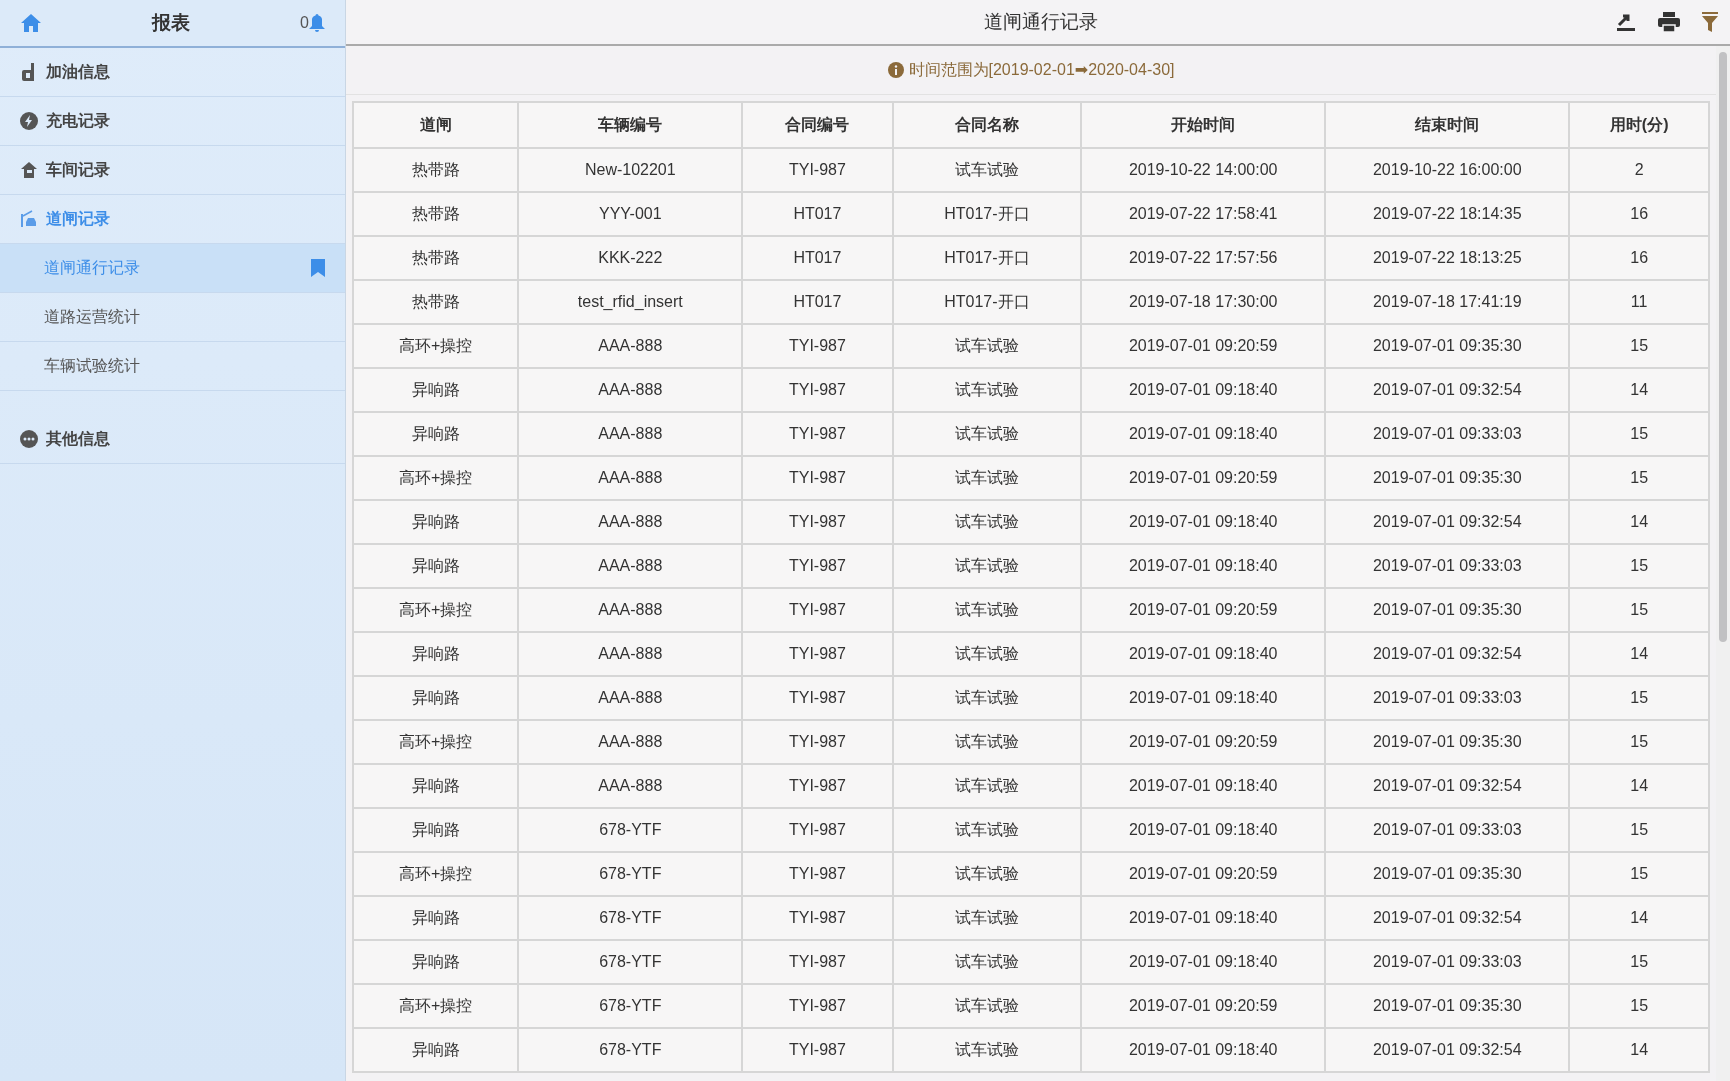 This screenshot has height=1081, width=1730. I want to click on bookmark-icon, so click(318, 268).